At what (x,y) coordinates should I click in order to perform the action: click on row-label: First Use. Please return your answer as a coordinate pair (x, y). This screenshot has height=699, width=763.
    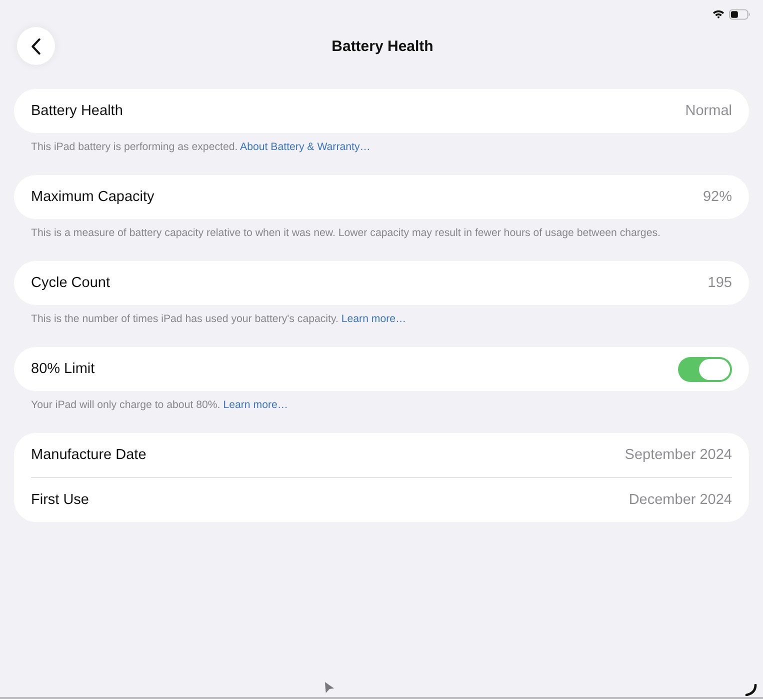
    Looking at the image, I should click on (60, 500).